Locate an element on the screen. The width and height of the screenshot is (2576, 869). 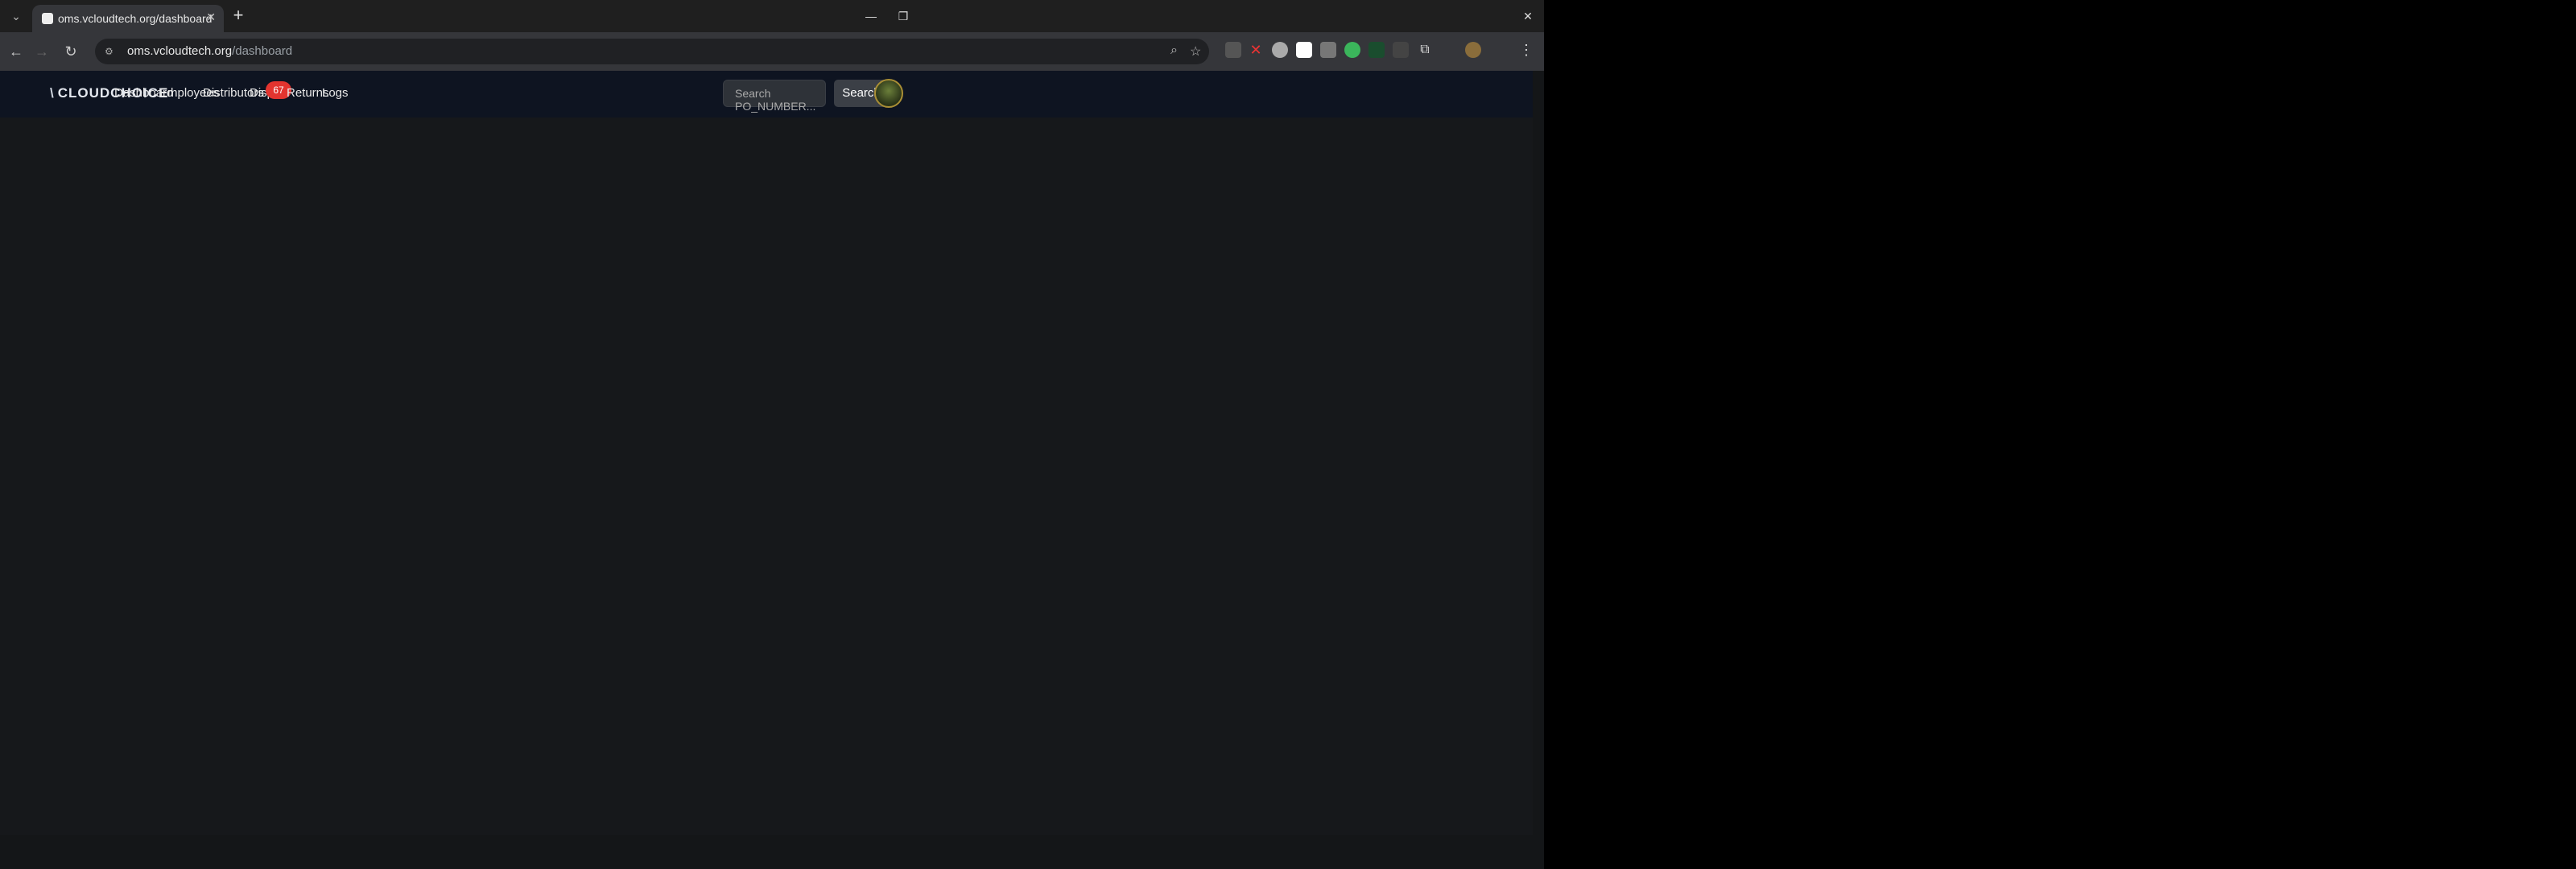
url-text: oms.vcloudtech.org/dashboard is located at coordinates (210, 51).